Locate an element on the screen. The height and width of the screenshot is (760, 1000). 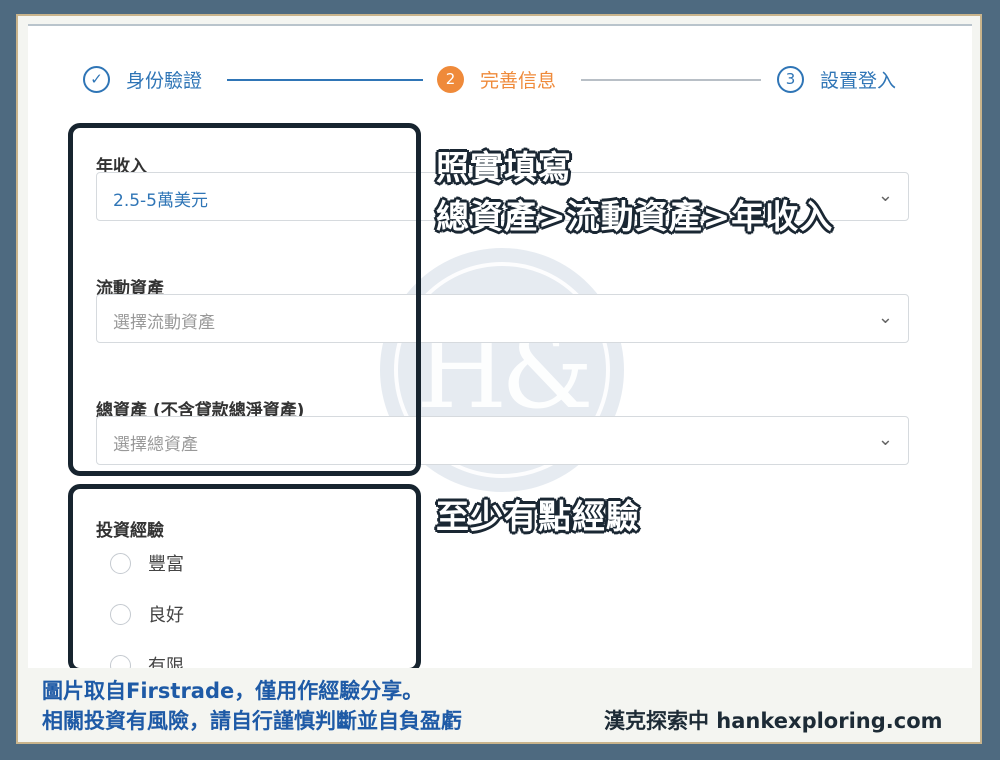
step-number: 3 is located at coordinates (790, 79).